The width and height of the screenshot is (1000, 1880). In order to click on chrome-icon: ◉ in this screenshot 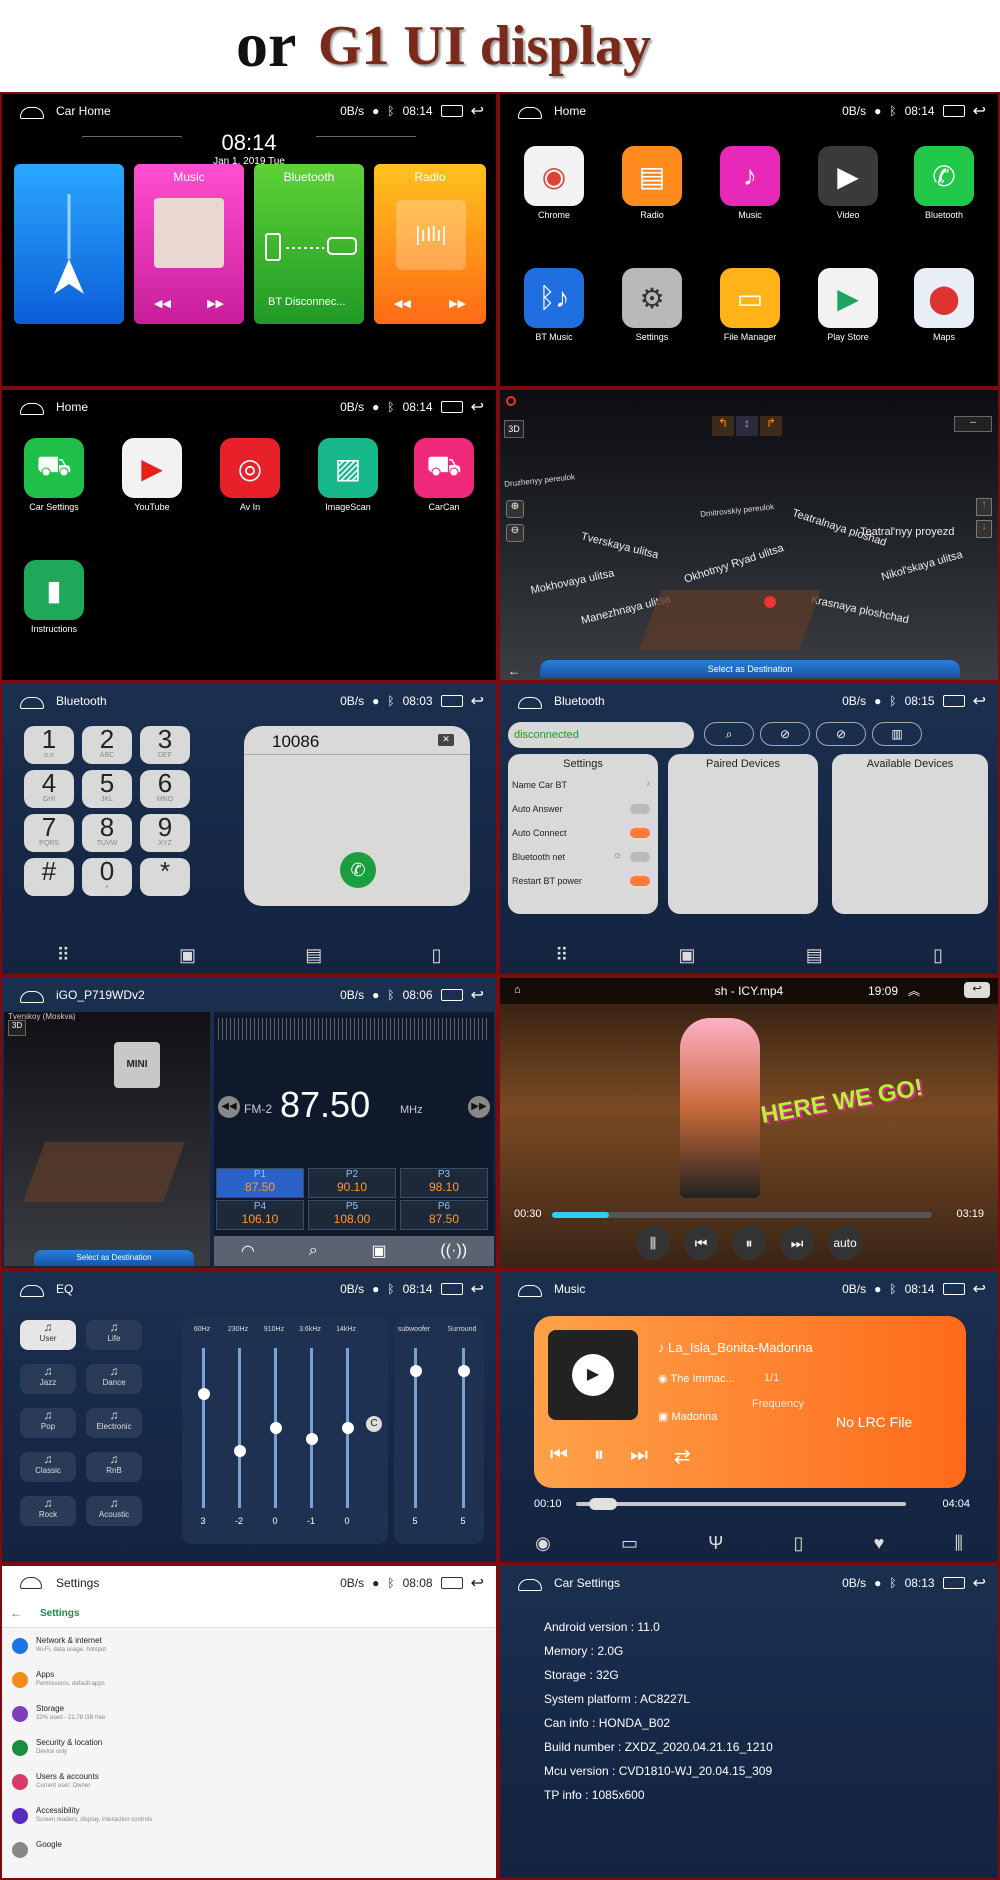, I will do `click(554, 176)`.